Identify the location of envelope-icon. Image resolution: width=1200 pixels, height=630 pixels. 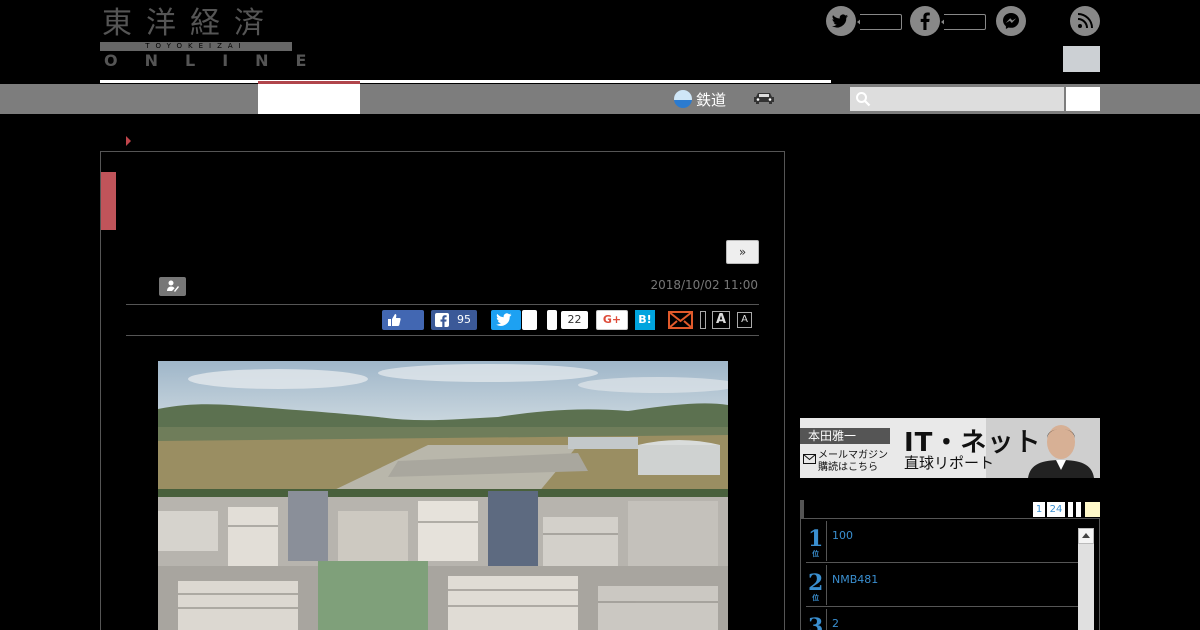
(809, 459).